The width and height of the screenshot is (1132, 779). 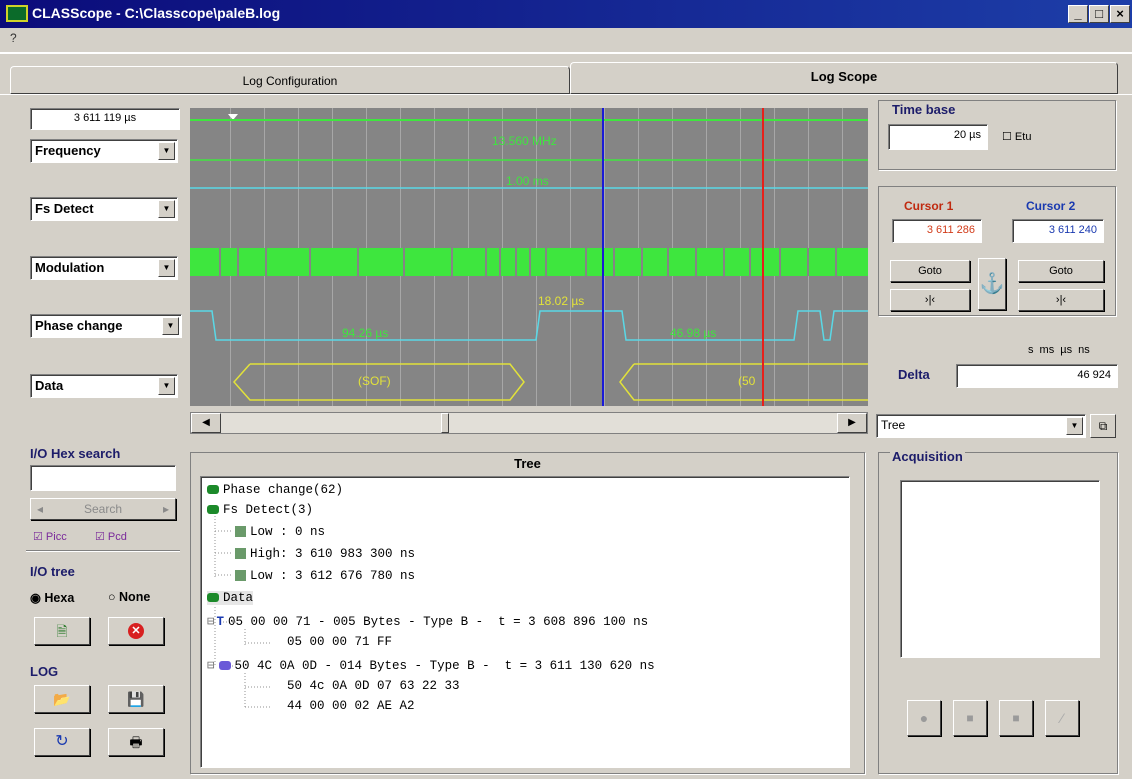 I want to click on tab-log-scope: Log Scope, so click(x=844, y=78).